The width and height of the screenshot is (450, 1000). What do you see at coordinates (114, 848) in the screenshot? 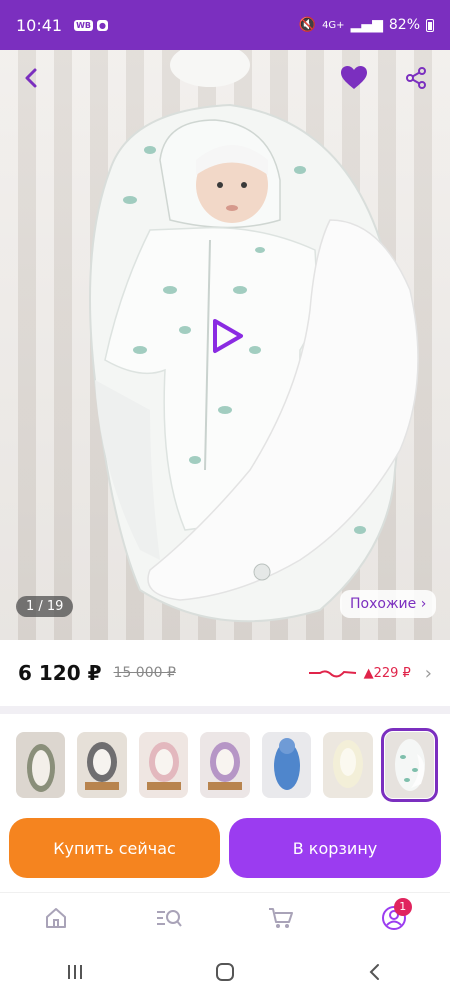
I see `buy-now-button: Купить сейчас` at bounding box center [114, 848].